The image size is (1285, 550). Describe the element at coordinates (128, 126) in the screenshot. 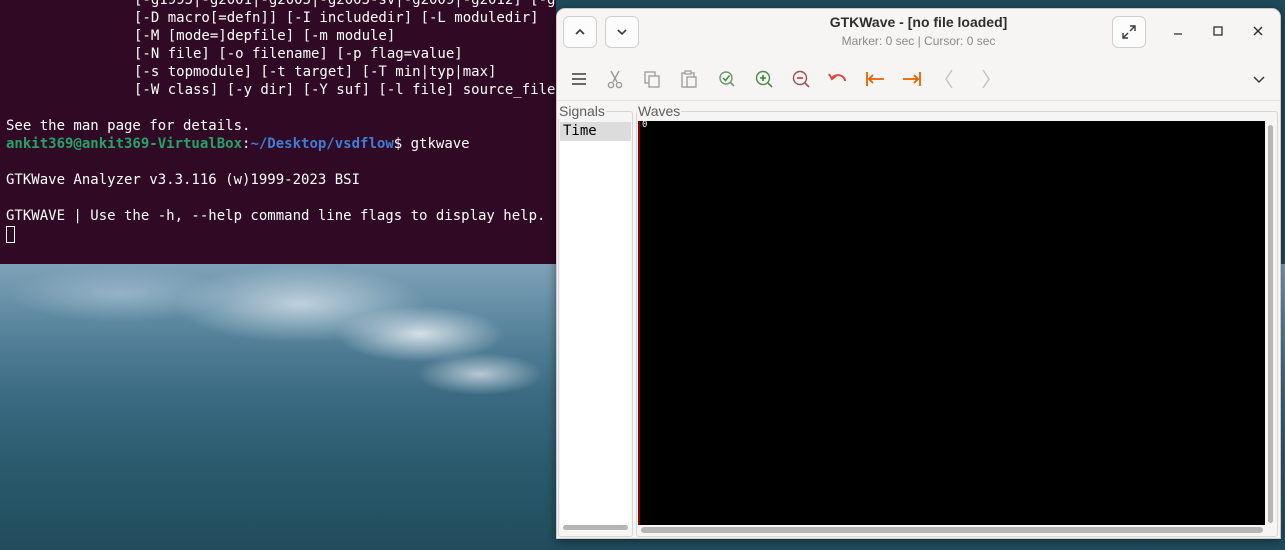

I see `terminal-man-hint: See the man page for details.` at that location.